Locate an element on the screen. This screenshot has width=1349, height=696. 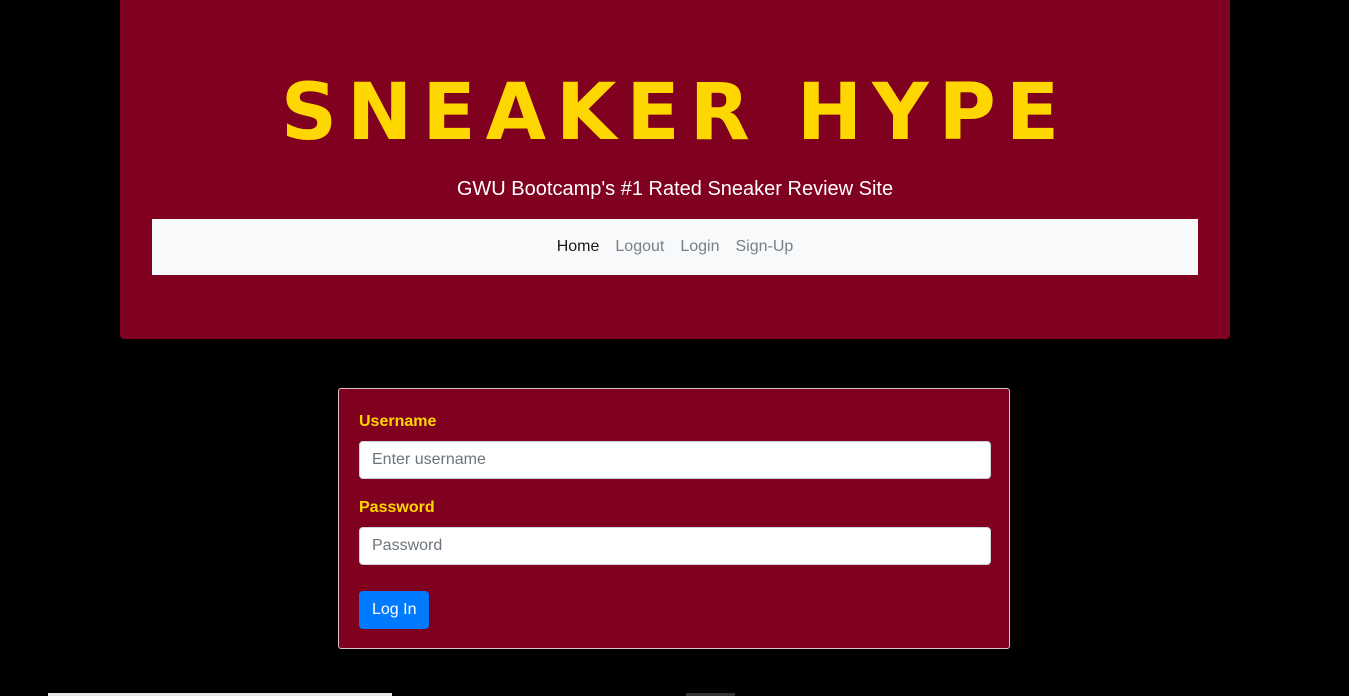
login-button: Log In is located at coordinates (394, 610).